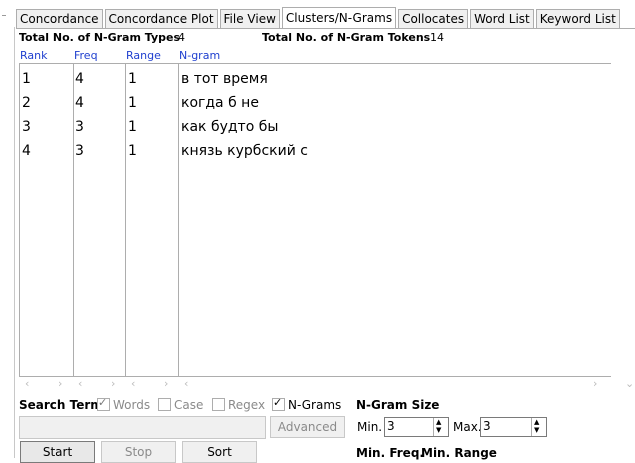  Describe the element at coordinates (161, 18) in the screenshot. I see `tab-concordance-plot: Concordance Plot` at that location.